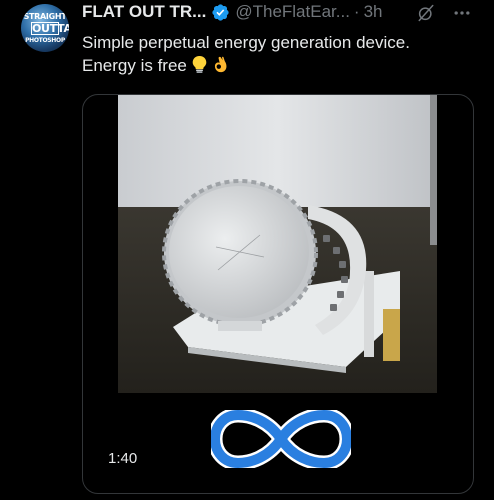 Image resolution: width=494 pixels, height=500 pixels. Describe the element at coordinates (123, 458) in the screenshot. I see `video-duration: 1:40` at that location.